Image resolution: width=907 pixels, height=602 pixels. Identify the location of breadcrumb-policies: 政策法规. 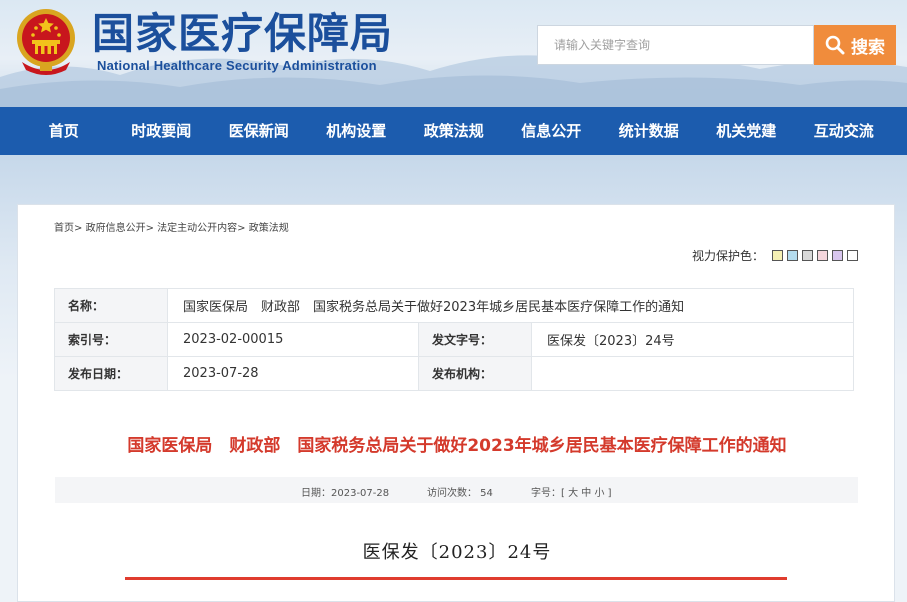
(269, 228).